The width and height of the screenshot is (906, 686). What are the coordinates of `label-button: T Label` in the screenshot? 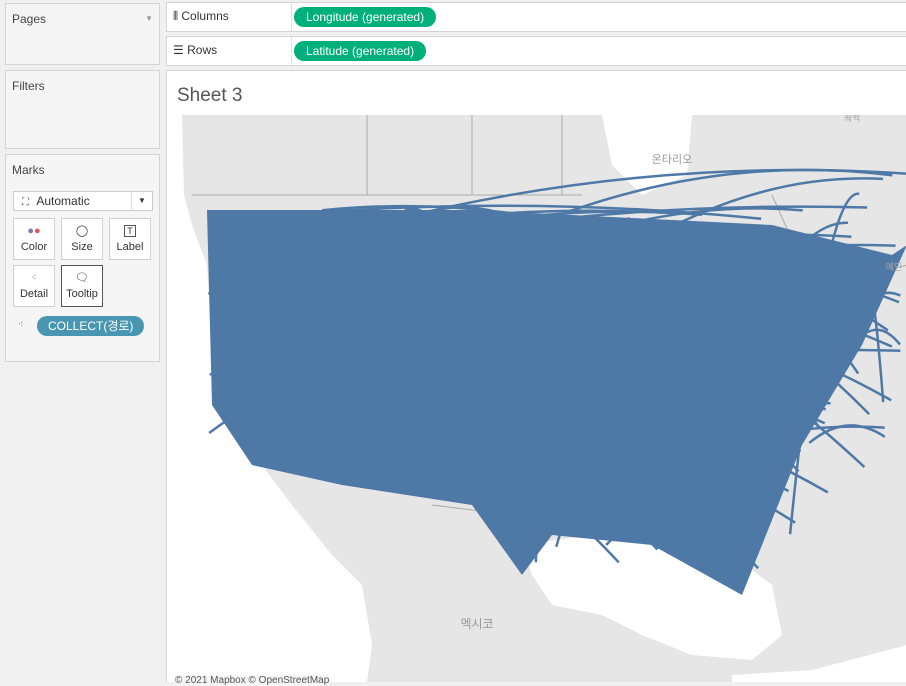 It's located at (130, 239).